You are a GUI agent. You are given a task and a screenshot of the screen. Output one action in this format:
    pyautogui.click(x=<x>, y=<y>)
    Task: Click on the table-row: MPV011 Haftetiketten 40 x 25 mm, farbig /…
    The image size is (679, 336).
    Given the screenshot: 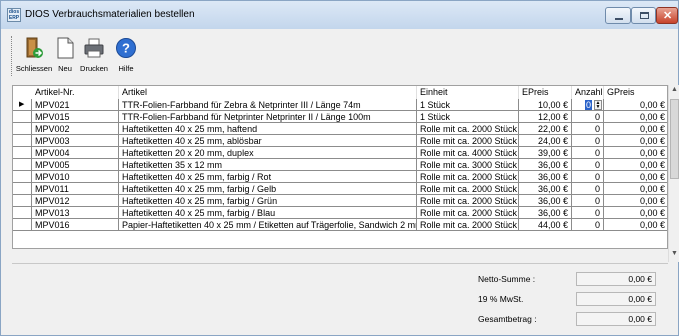 What is the action you would take?
    pyautogui.click(x=340, y=189)
    